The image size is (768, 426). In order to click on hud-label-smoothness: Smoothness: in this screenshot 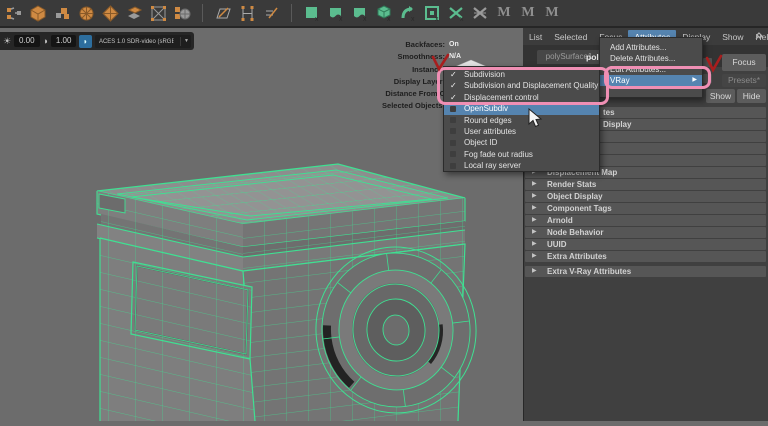, I will do `click(421, 57)`.